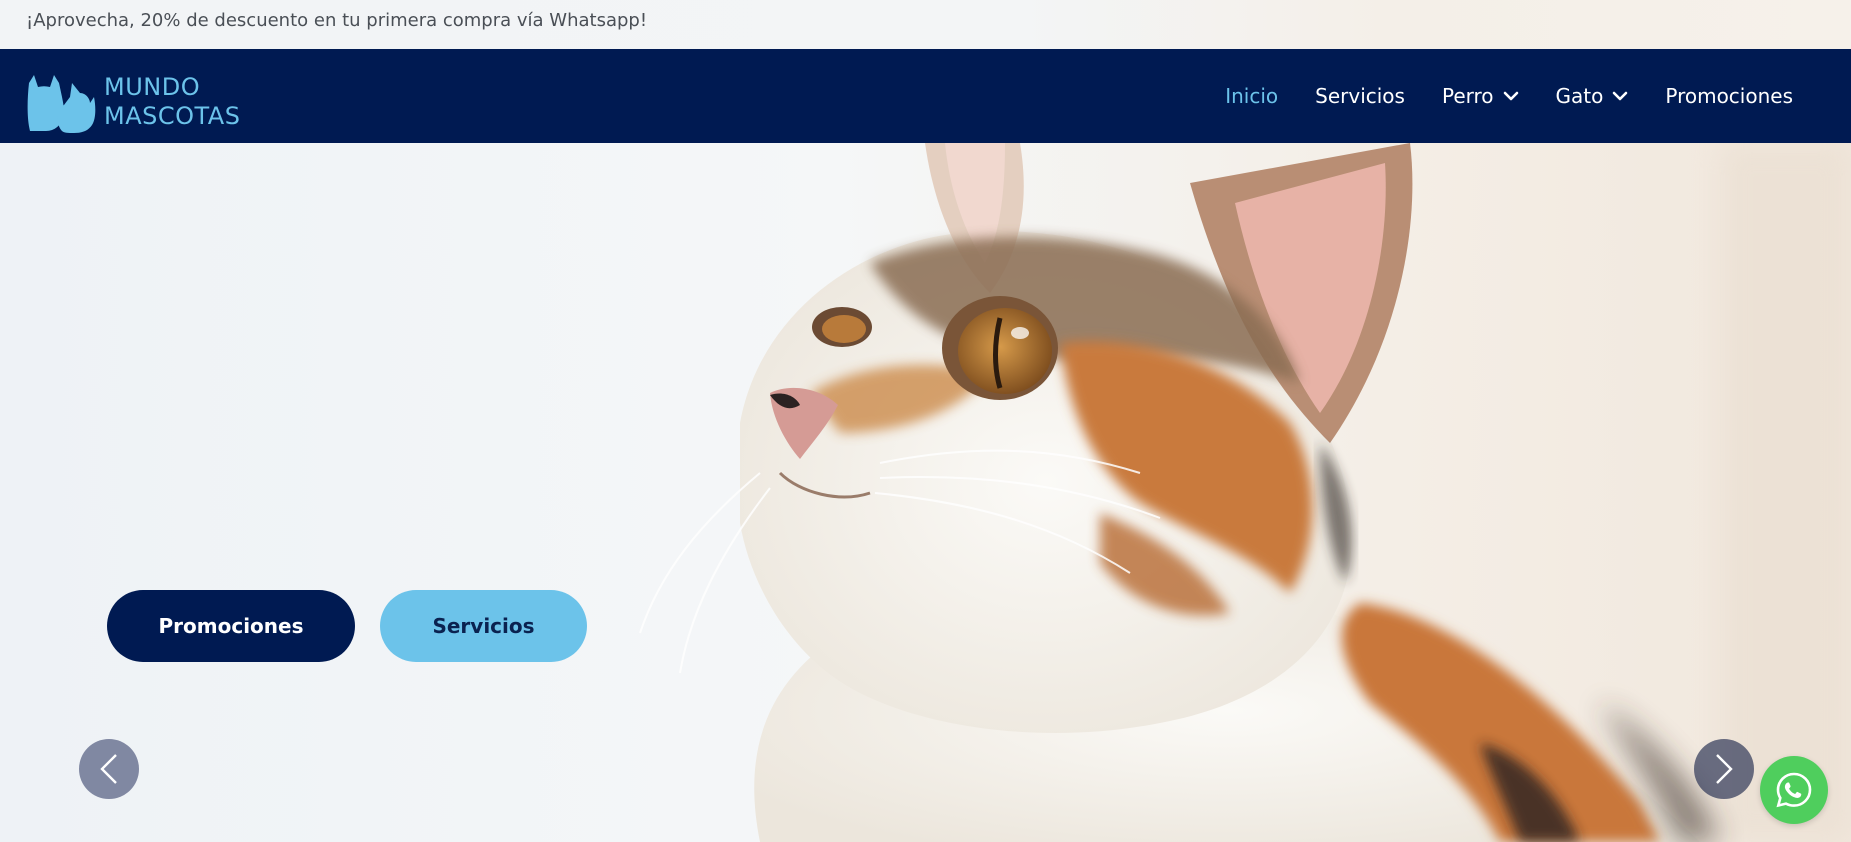  What do you see at coordinates (231, 626) in the screenshot?
I see `promociones-button: Promociones` at bounding box center [231, 626].